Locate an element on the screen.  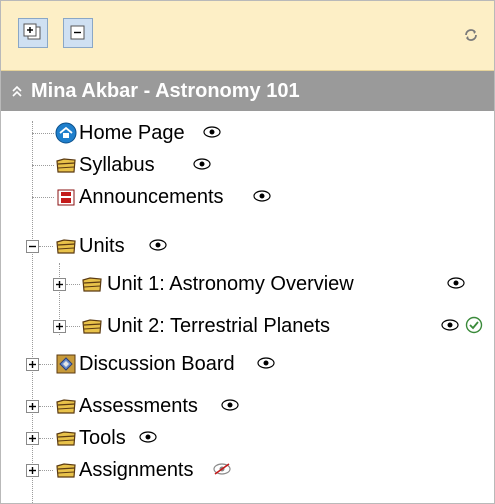
collapse-all-button is located at coordinates (78, 33).